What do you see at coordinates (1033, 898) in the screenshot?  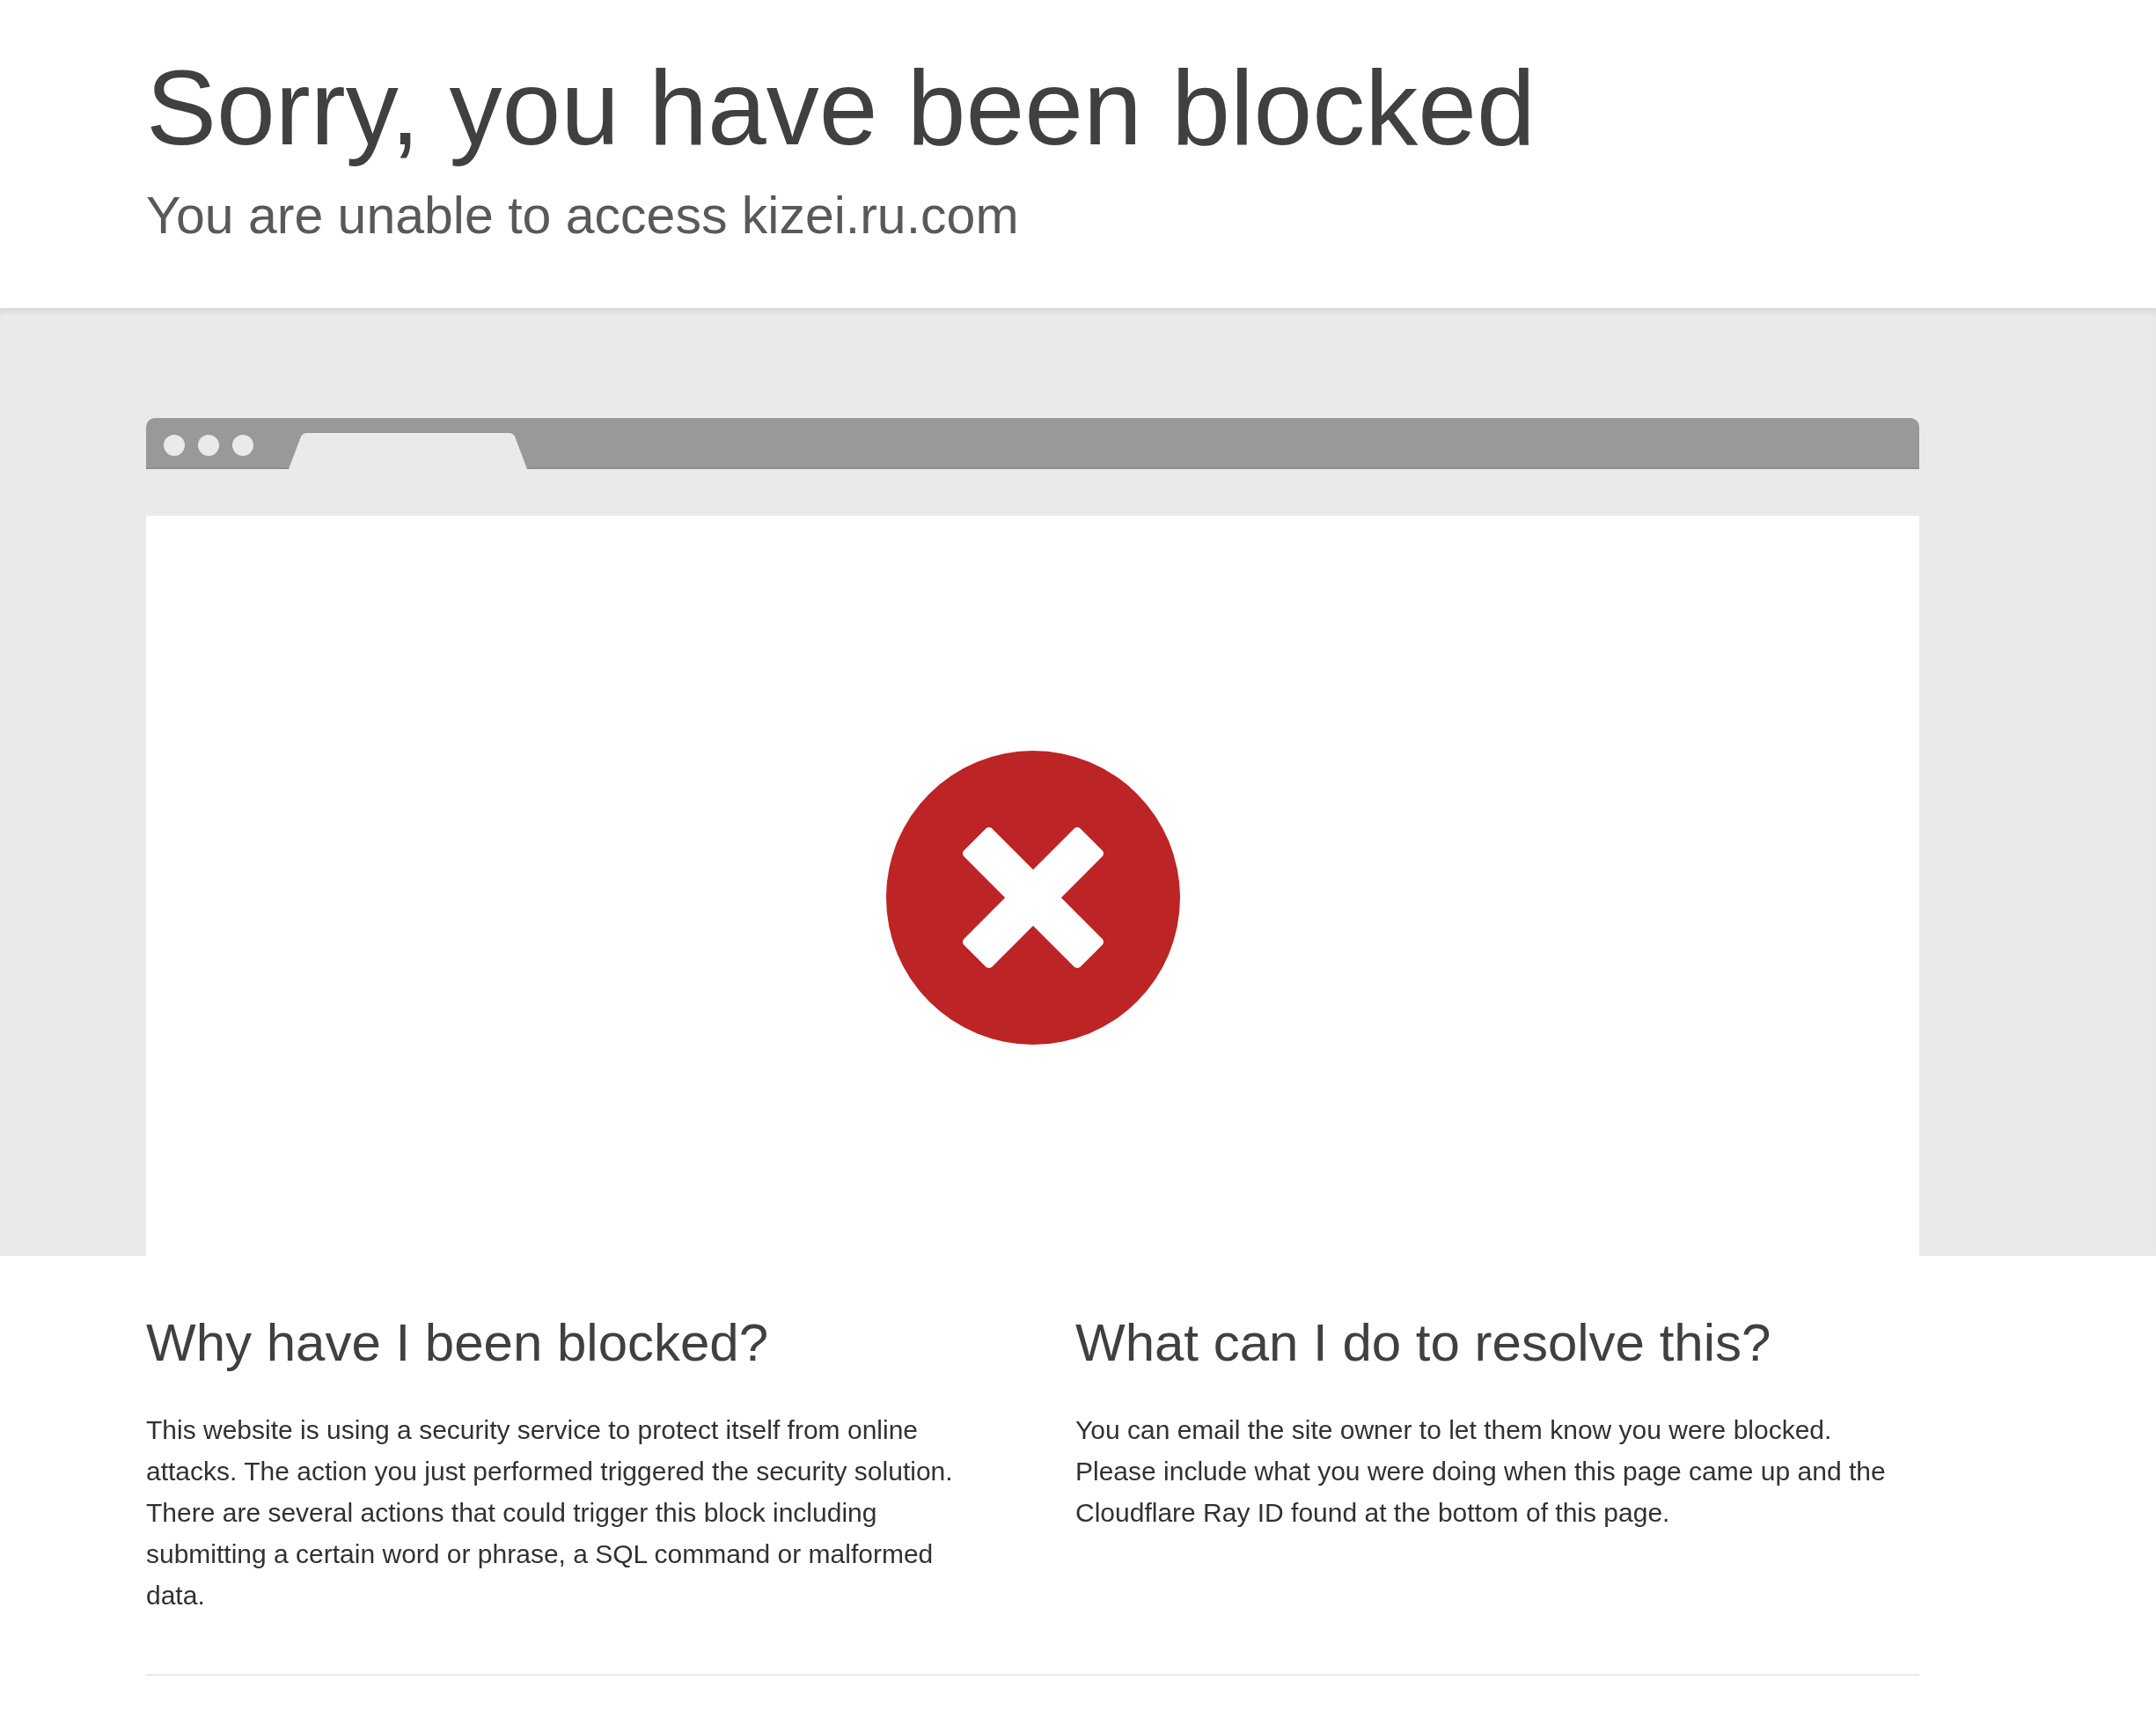 I see `x-circle-icon` at bounding box center [1033, 898].